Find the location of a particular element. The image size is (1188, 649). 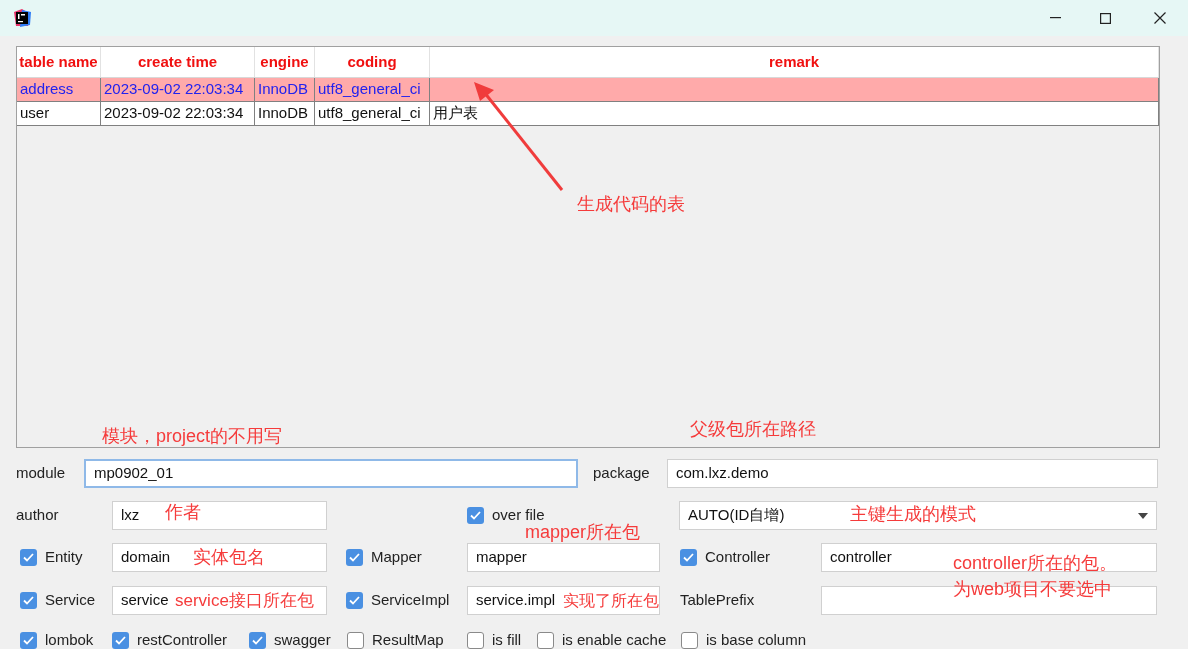

annotation-note: service接口所在包 is located at coordinates (244, 601).